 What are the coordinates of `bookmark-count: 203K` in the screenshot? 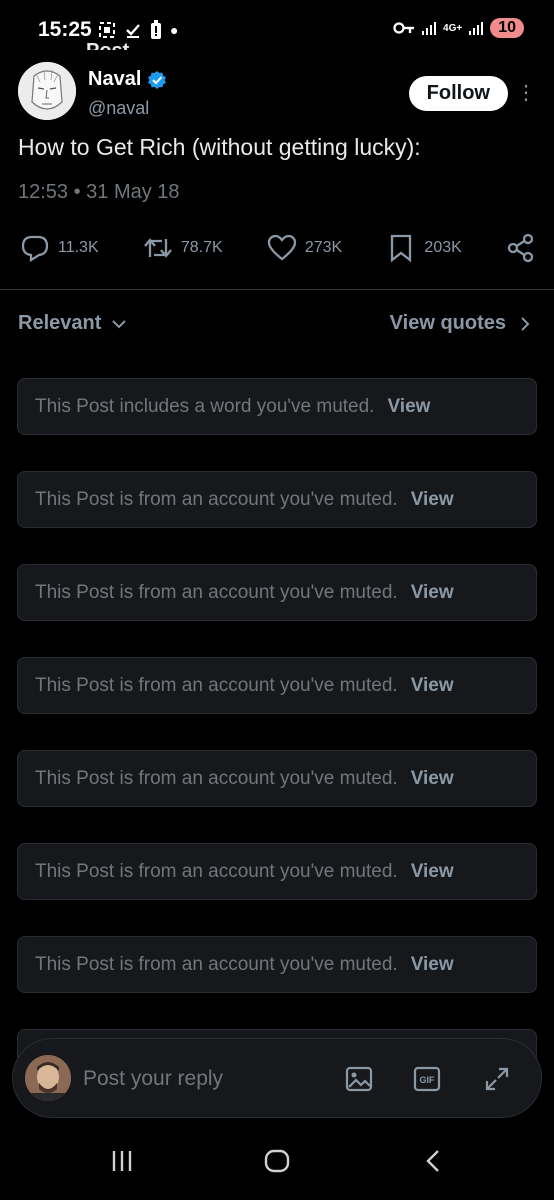 It's located at (443, 247).